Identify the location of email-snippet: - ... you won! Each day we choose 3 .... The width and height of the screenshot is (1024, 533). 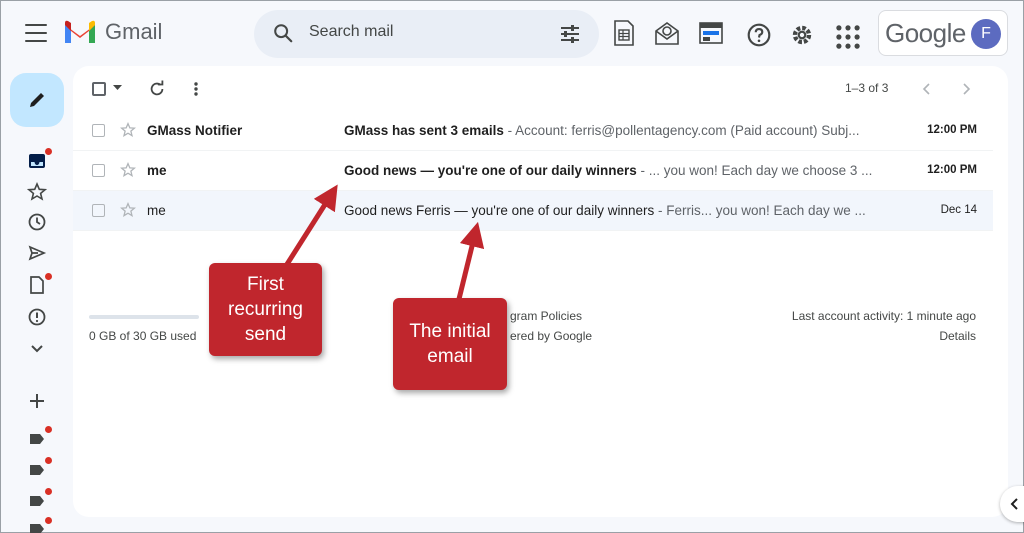
(754, 170).